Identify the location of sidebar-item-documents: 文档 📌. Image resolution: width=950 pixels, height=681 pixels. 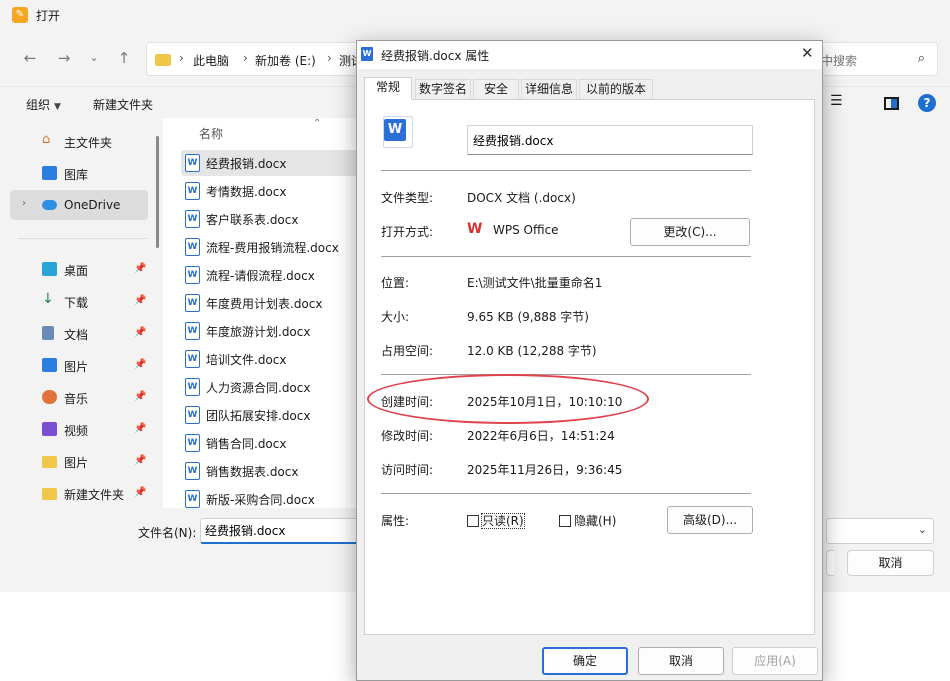
(79, 333).